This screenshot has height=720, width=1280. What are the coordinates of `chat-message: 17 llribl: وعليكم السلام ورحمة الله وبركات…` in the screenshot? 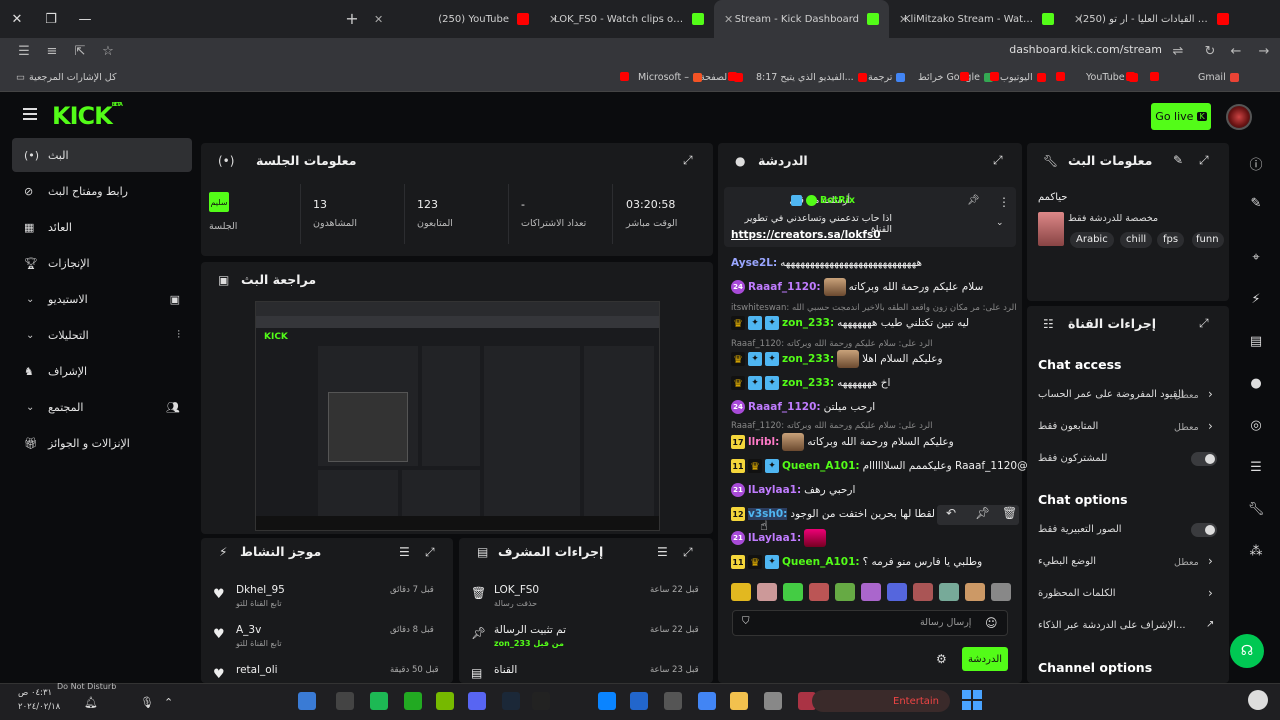 It's located at (842, 442).